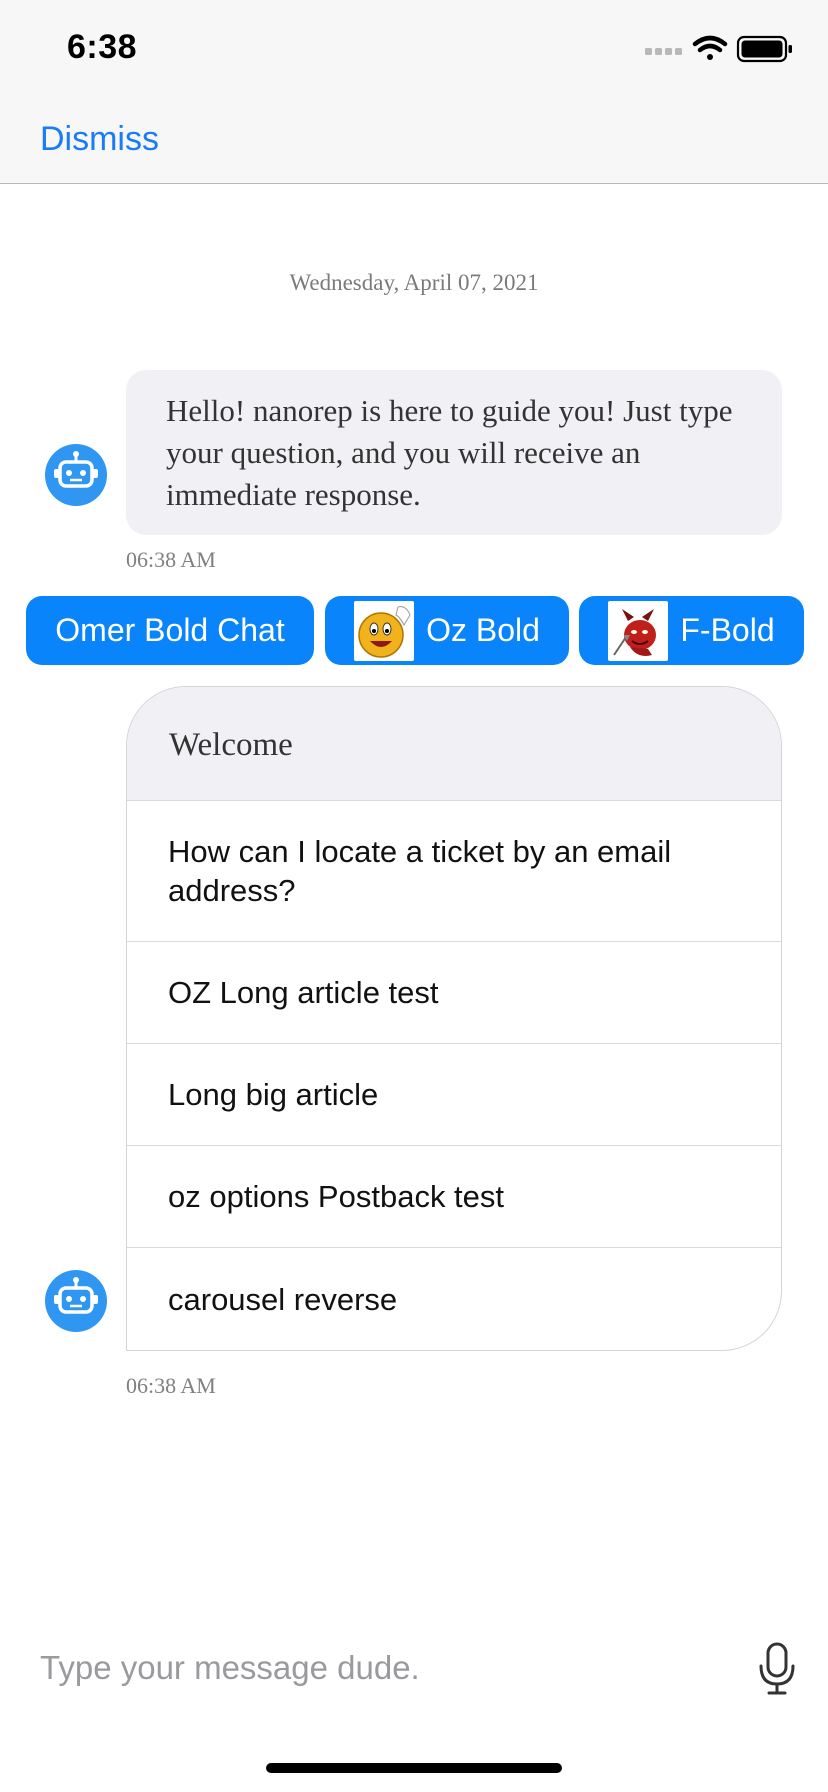  I want to click on option-label: Long big article, so click(273, 1094).